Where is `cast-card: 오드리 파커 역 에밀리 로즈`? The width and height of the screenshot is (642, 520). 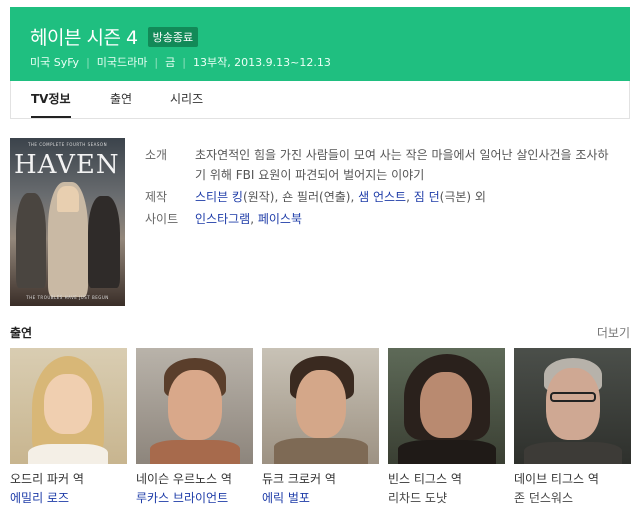
cast-card: 오드리 파커 역 에밀리 로즈 is located at coordinates (68, 427).